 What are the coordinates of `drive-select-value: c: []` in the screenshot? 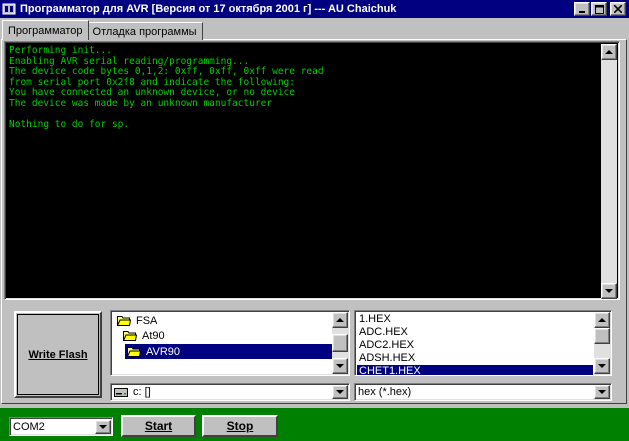 It's located at (142, 392).